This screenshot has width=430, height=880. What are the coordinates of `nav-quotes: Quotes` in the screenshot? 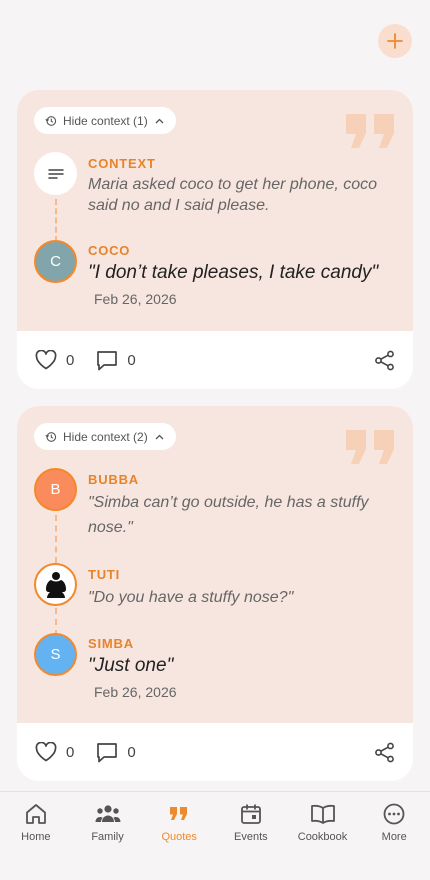 It's located at (179, 836).